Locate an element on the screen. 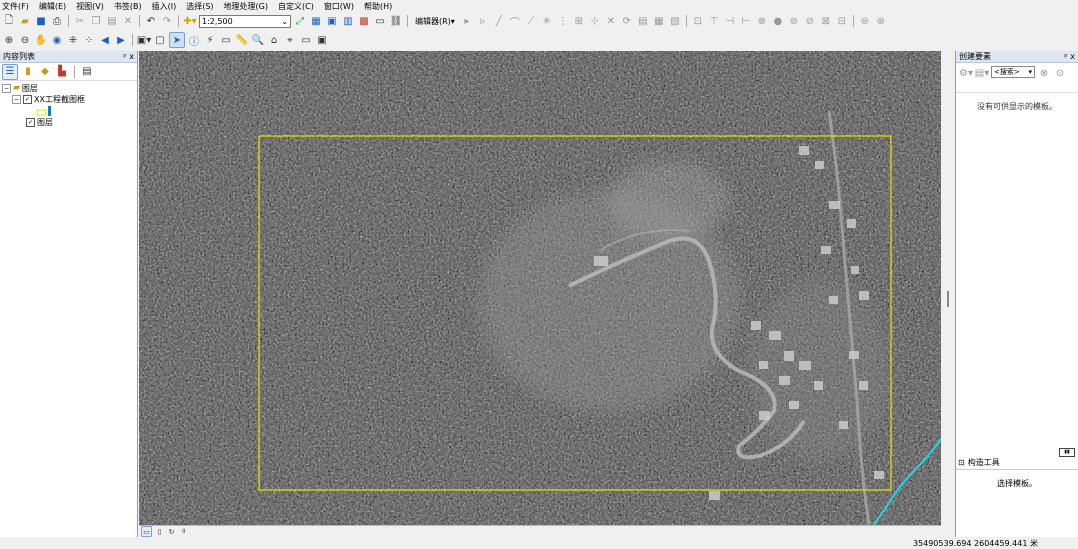 This screenshot has height=549, width=1078. zoom-out-icon: ⊖ is located at coordinates (25, 40).